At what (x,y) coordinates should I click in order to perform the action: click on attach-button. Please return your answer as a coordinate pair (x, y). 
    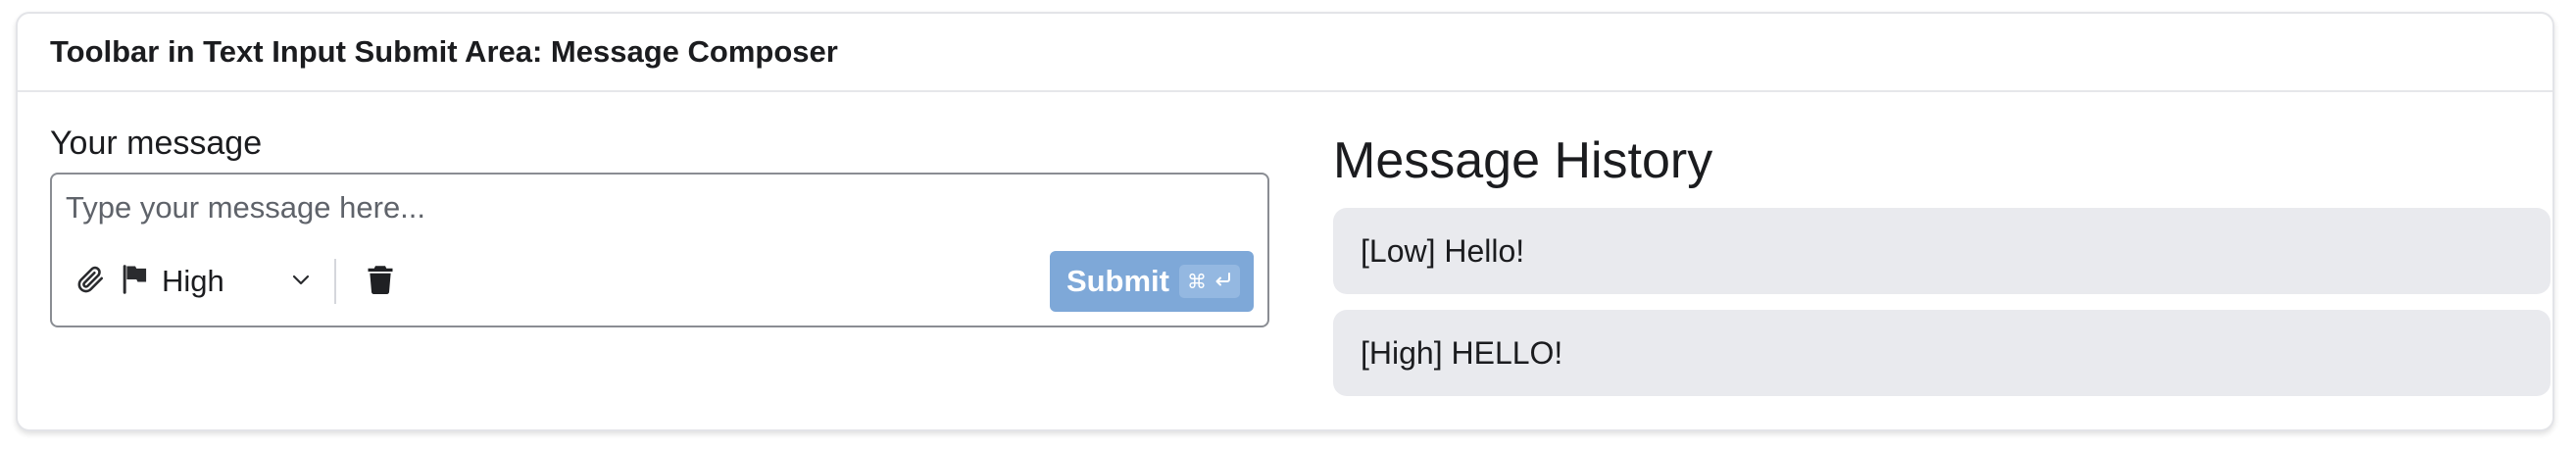
    Looking at the image, I should click on (90, 281).